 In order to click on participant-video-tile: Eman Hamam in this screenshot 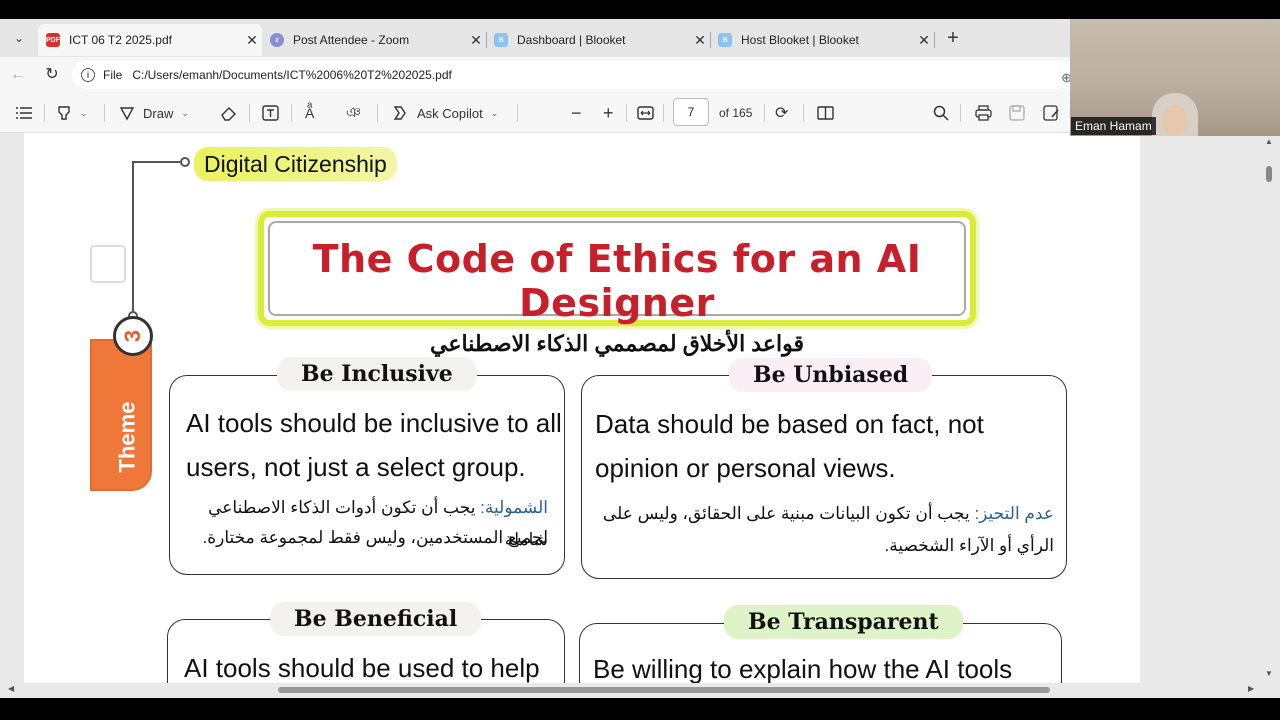, I will do `click(1175, 77)`.